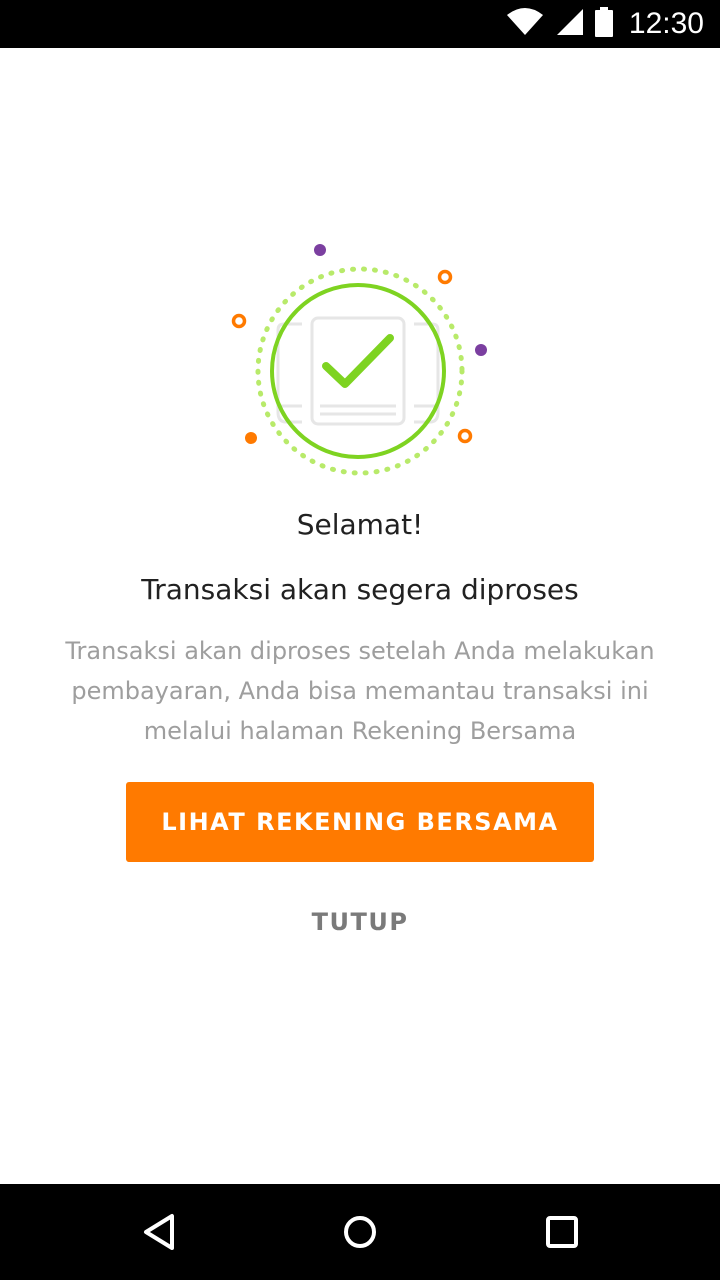 The image size is (720, 1280). What do you see at coordinates (666, 23) in the screenshot?
I see `status-time: 12:30` at bounding box center [666, 23].